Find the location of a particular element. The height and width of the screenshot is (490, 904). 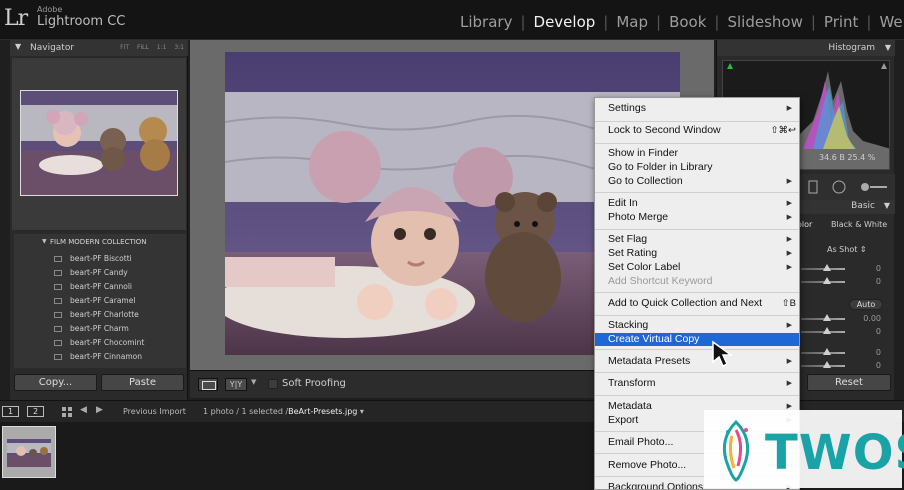

module-develop: Develop is located at coordinates (565, 22).